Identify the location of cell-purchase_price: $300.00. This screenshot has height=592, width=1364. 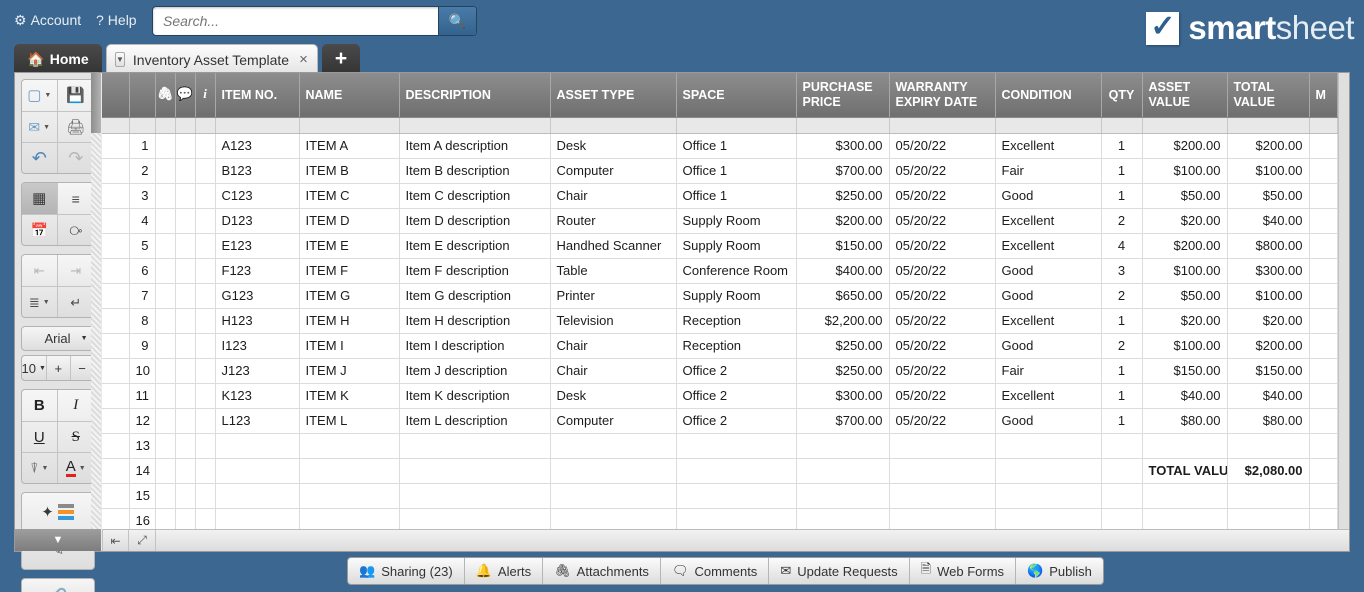
(843, 396).